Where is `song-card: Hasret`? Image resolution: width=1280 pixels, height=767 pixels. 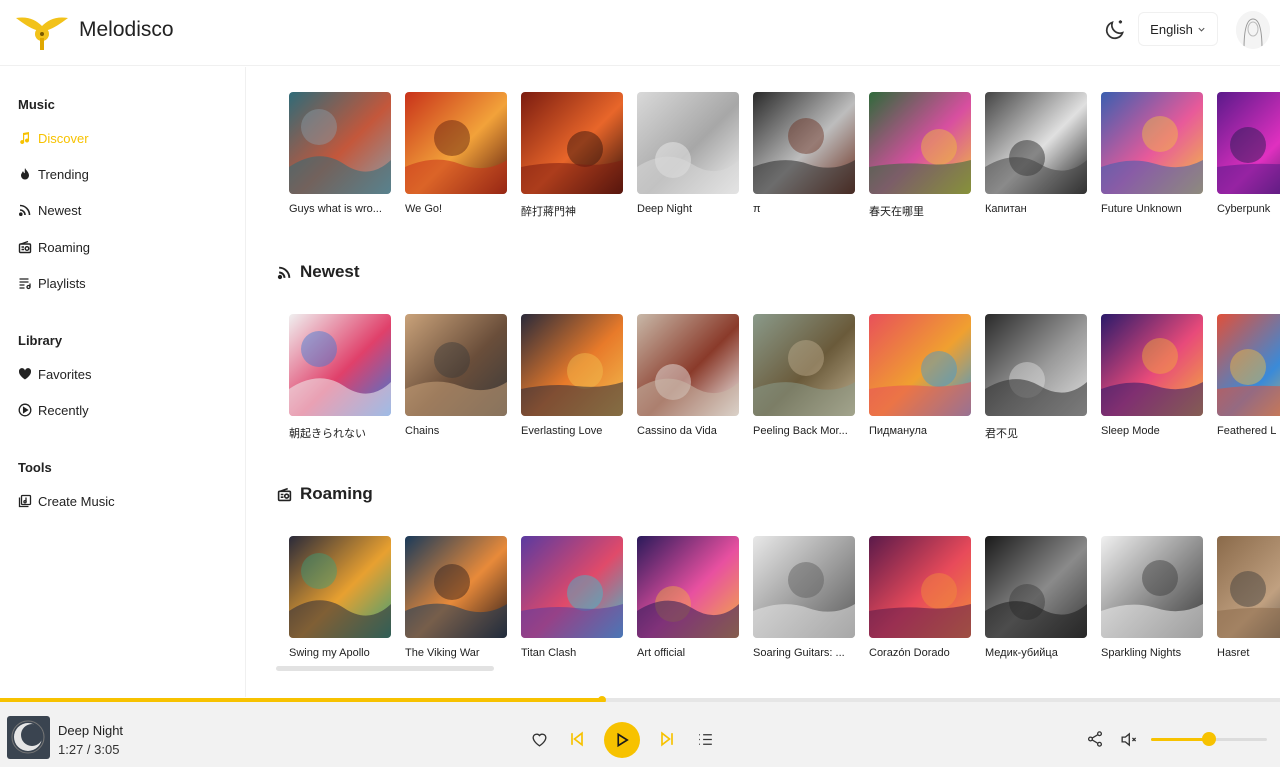 song-card: Hasret is located at coordinates (1248, 597).